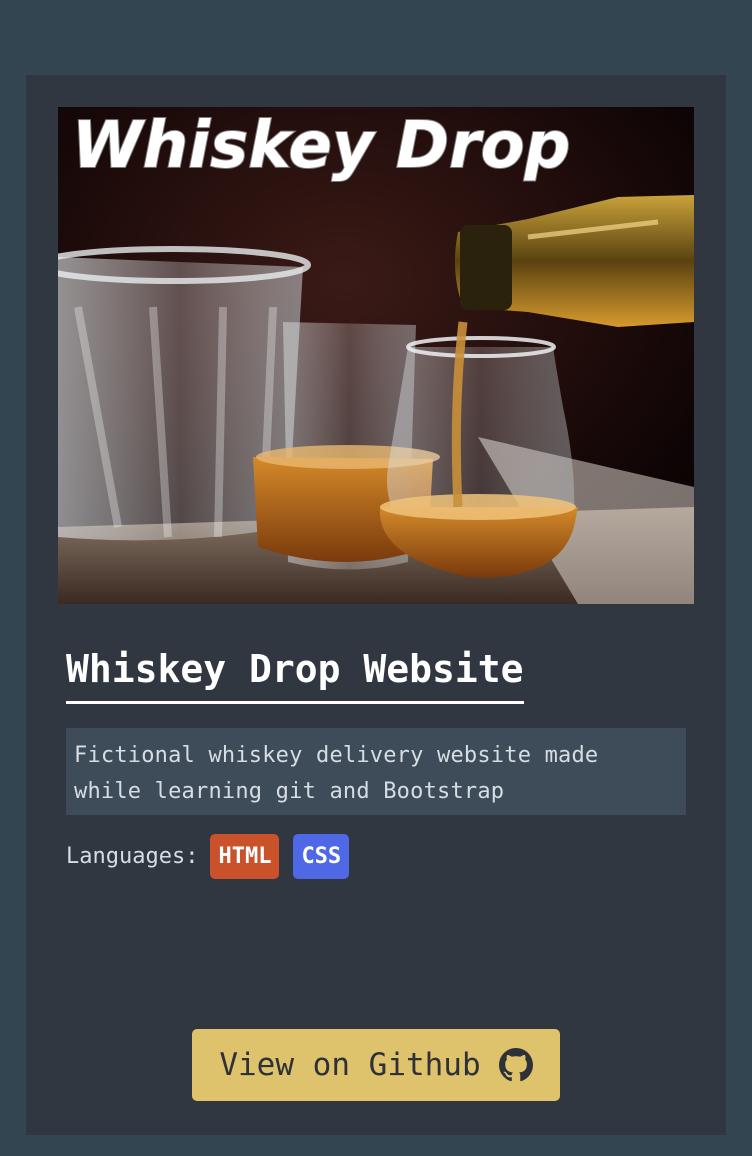 This screenshot has width=752, height=1156. I want to click on languages-row: Languages: HTML CSS, so click(214, 856).